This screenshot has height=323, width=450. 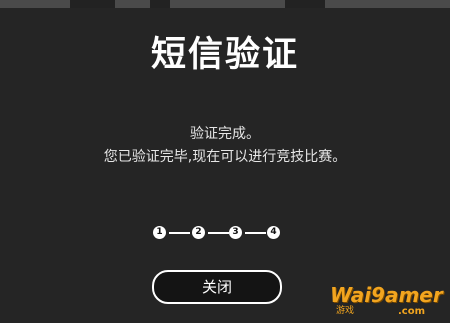 I want to click on close-button: 关闭, so click(x=217, y=287).